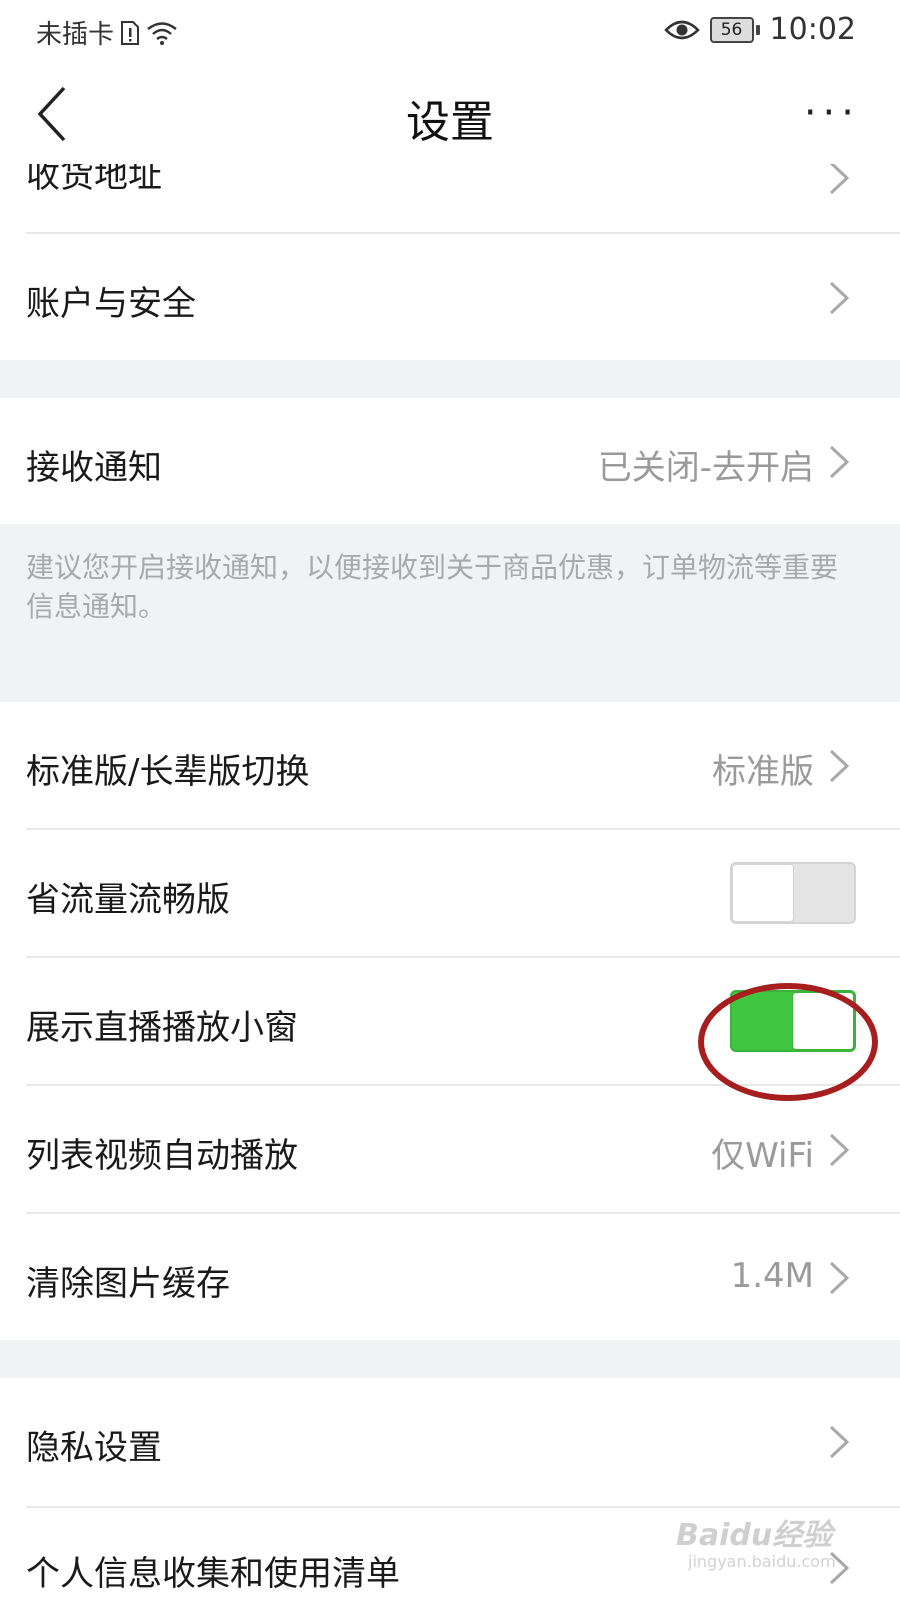 The image size is (900, 1600). What do you see at coordinates (94, 468) in the screenshot?
I see `row-receive-notifications-label: 接收通知` at bounding box center [94, 468].